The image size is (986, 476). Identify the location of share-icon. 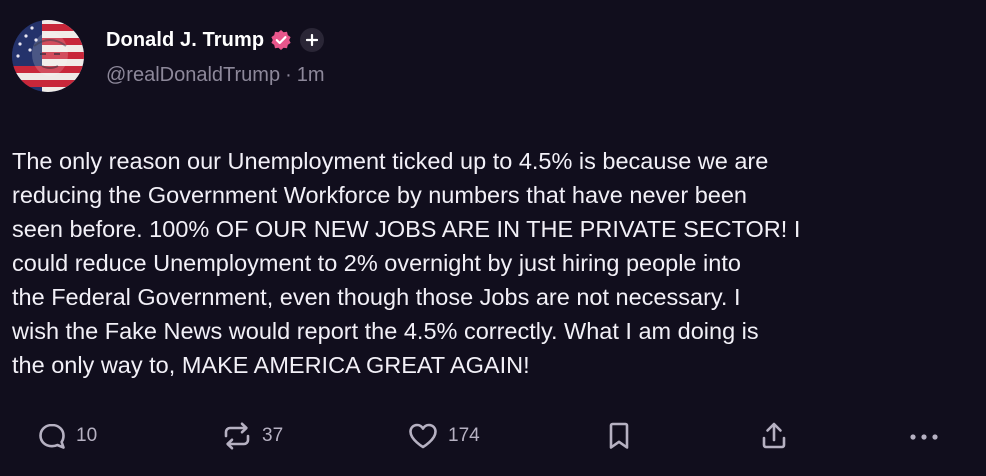
(774, 436).